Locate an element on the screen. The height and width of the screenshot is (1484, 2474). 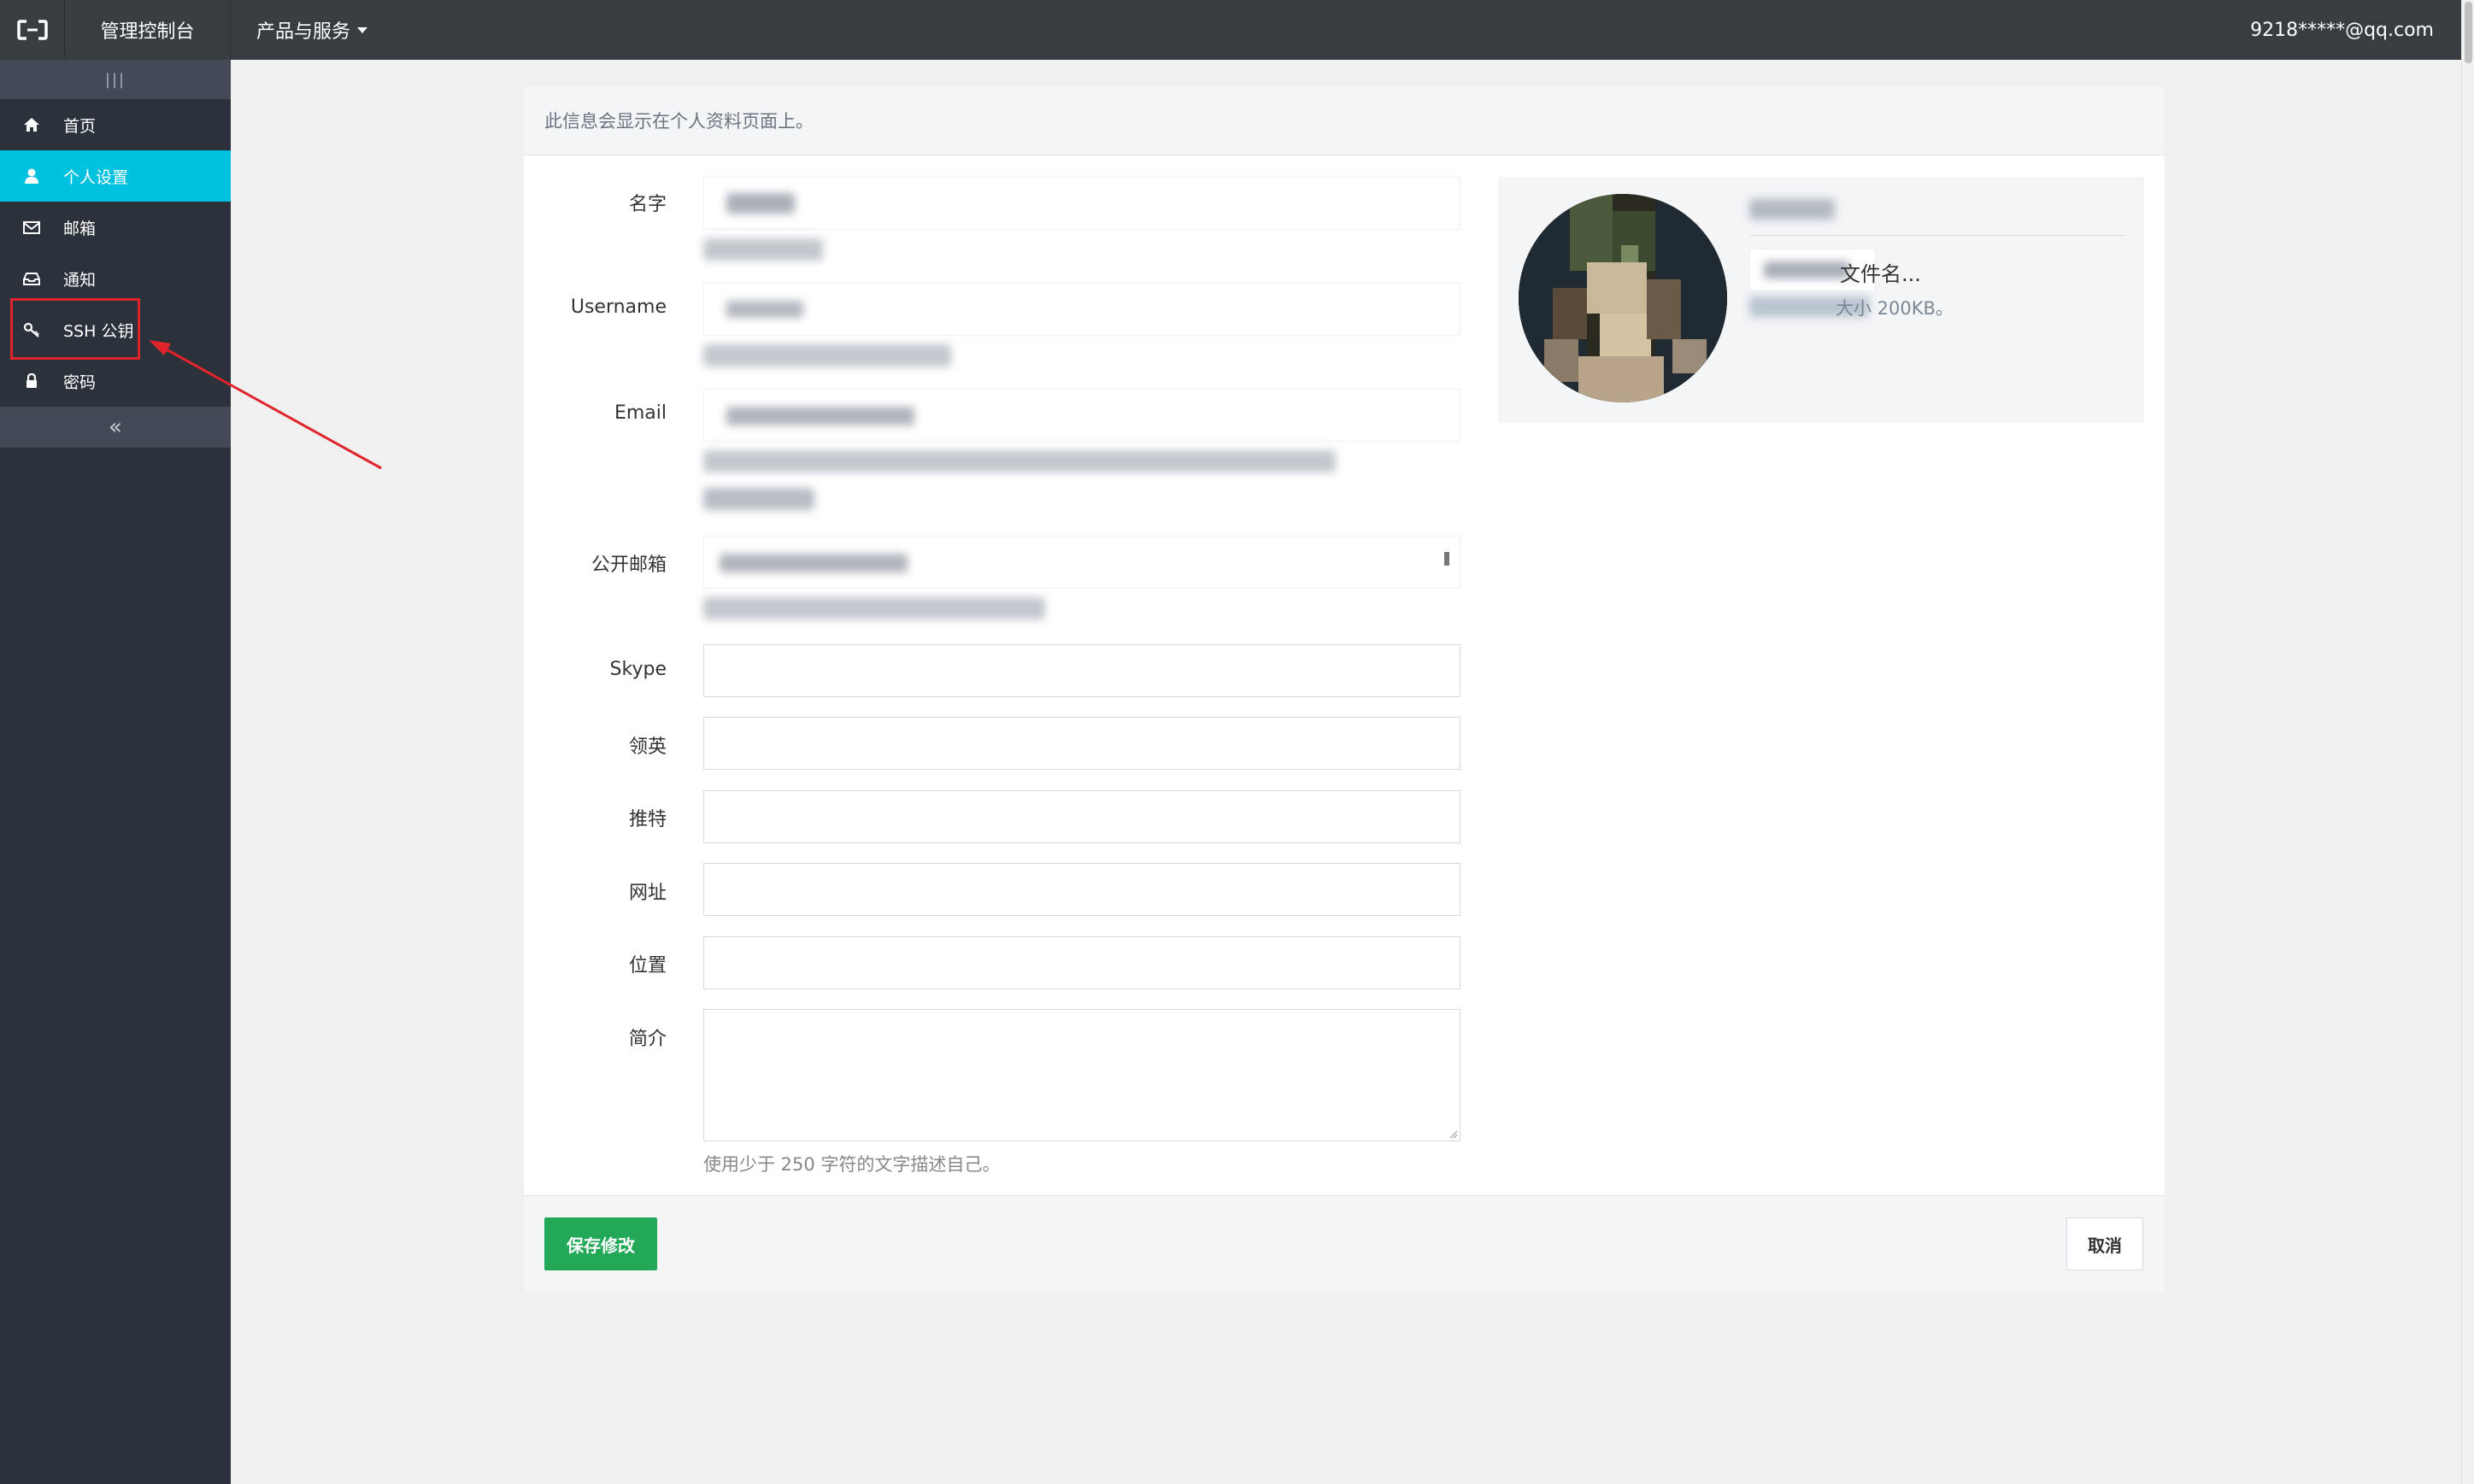
top-navbar: 管理控制台 产品与服务 9218*****@qq.com is located at coordinates (1230, 30).